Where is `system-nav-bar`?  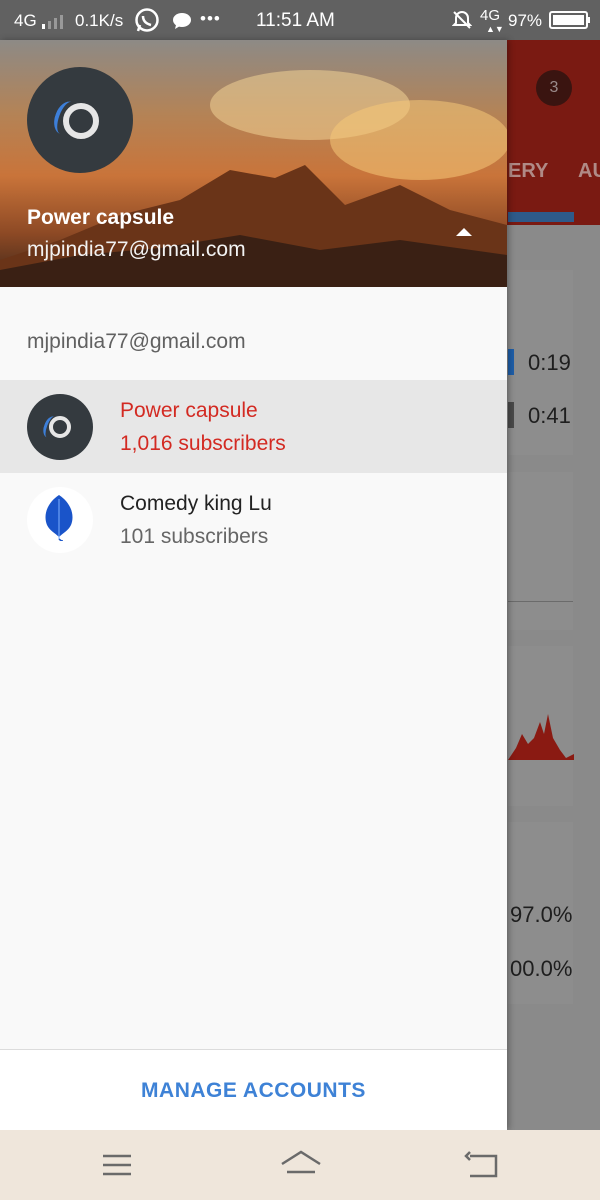 system-nav-bar is located at coordinates (300, 1165).